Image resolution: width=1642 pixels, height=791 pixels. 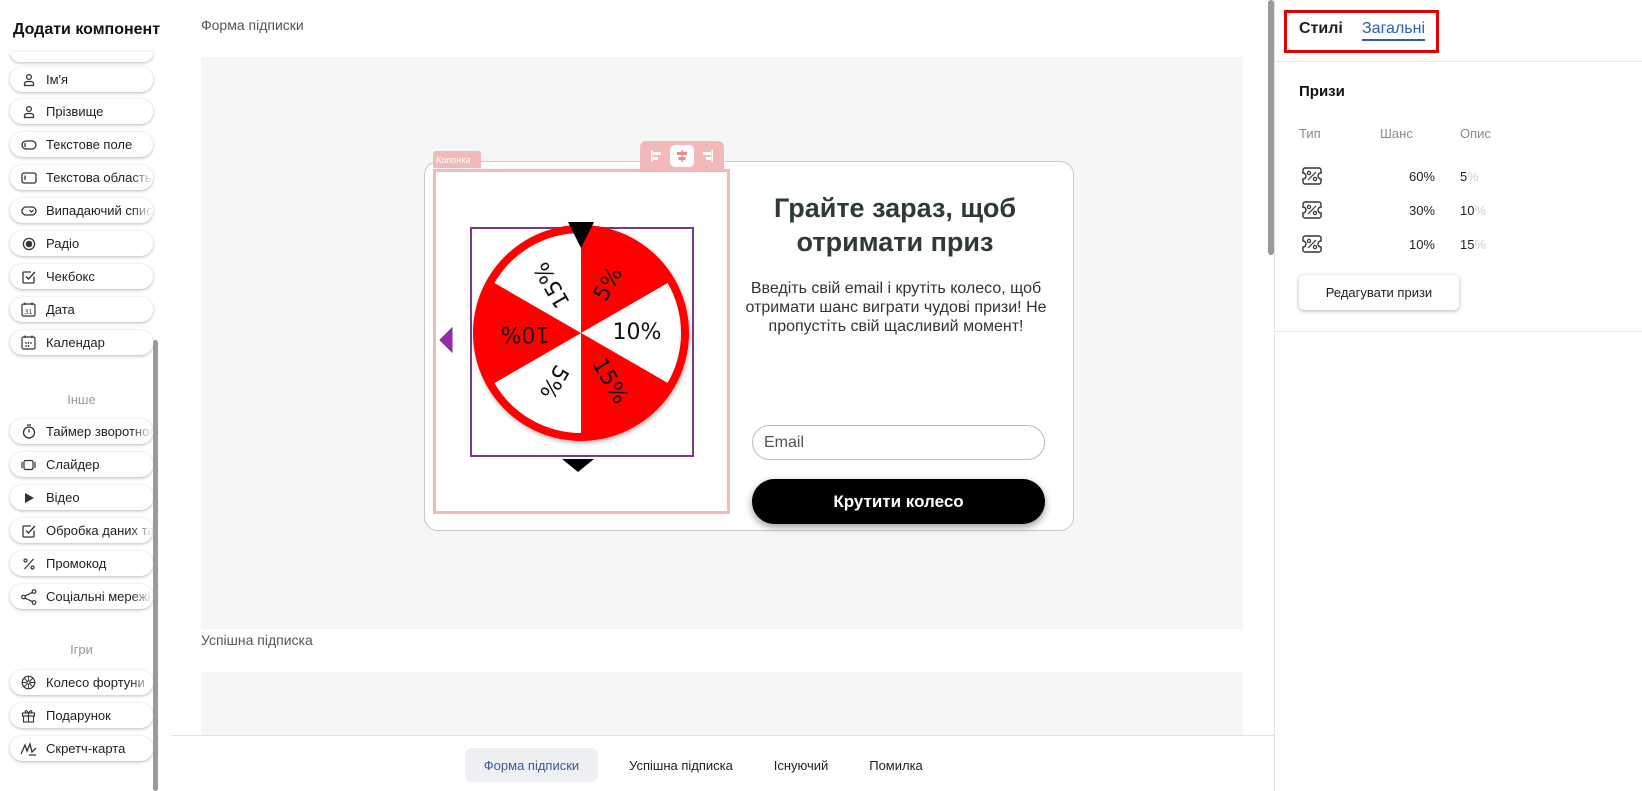 What do you see at coordinates (81, 57) in the screenshot?
I see `sidebar-item-partial` at bounding box center [81, 57].